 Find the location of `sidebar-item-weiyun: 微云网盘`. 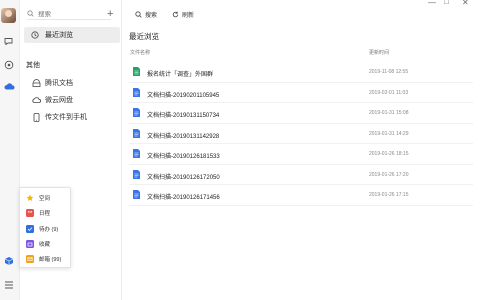

sidebar-item-weiyun: 微云网盘 is located at coordinates (52, 100).